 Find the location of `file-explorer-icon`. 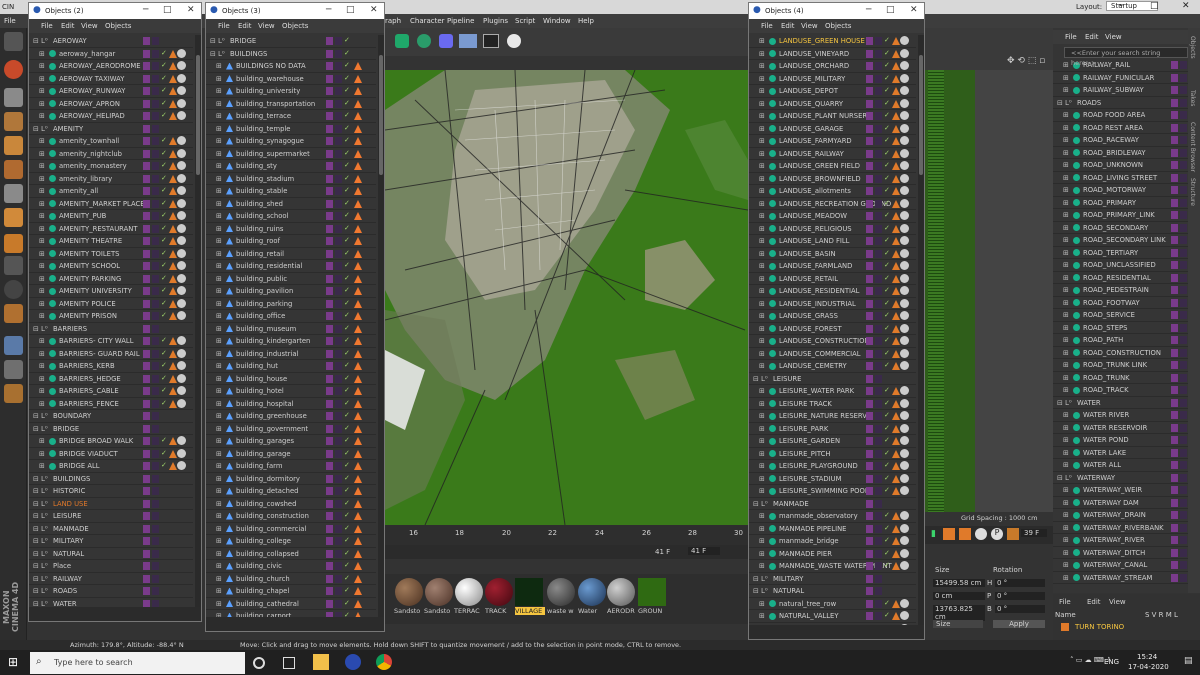

file-explorer-icon is located at coordinates (321, 662).